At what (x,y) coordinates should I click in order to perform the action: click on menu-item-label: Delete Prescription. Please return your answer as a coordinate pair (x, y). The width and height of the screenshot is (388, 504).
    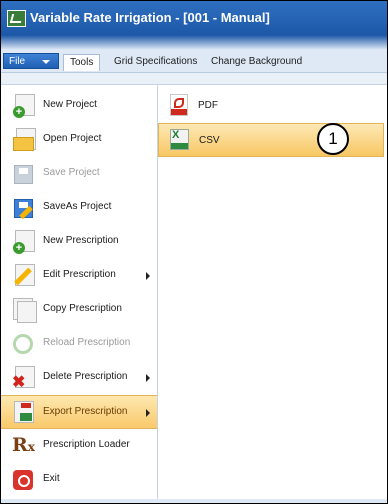
    Looking at the image, I should click on (85, 376).